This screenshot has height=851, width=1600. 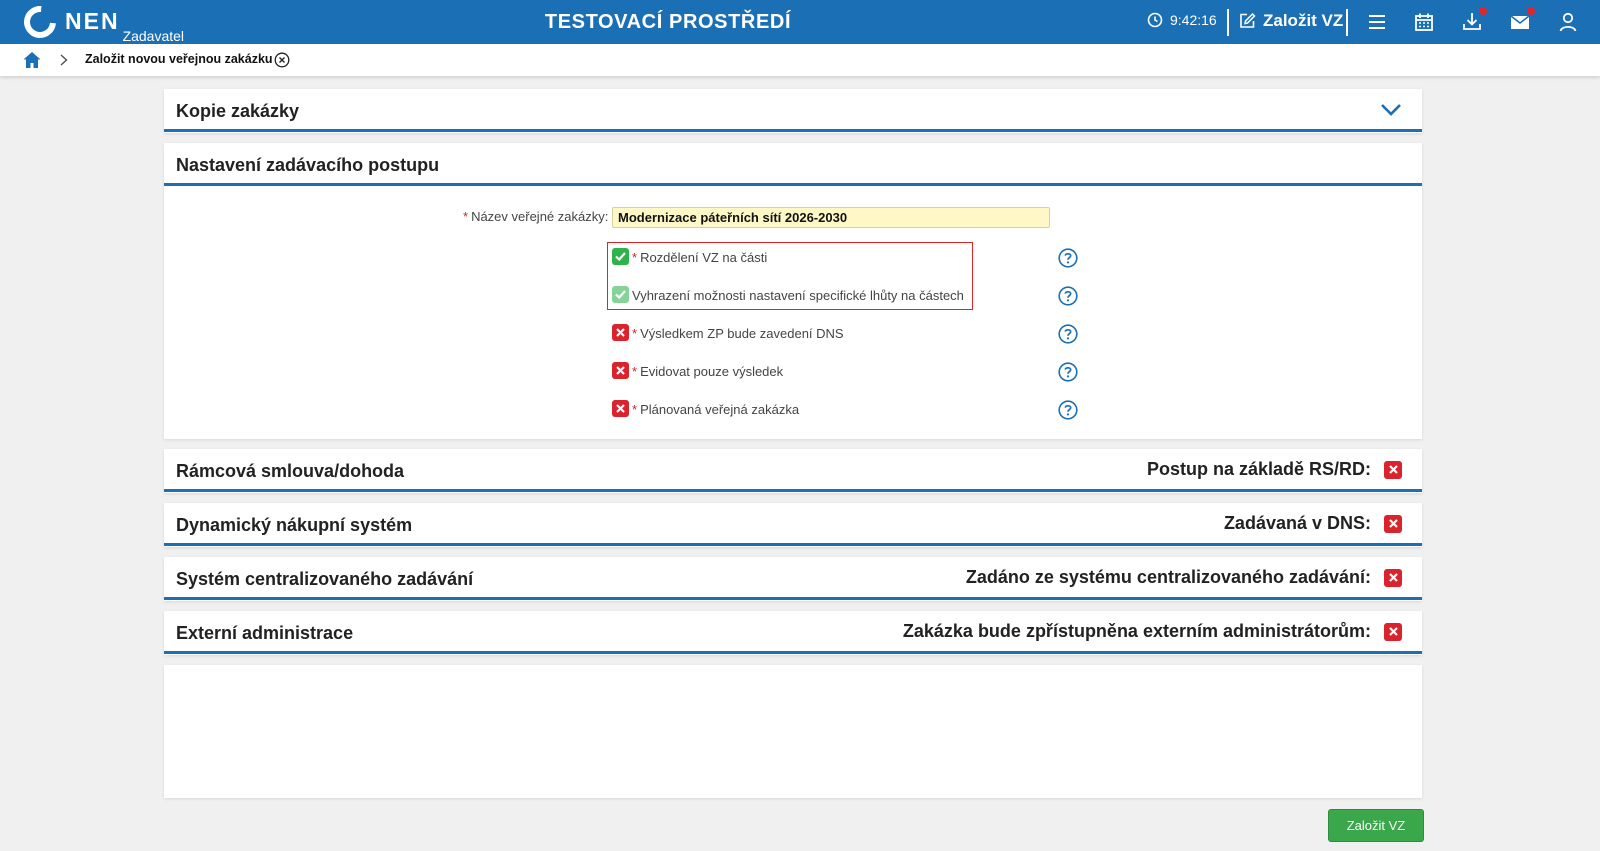 I want to click on home-icon, so click(x=32, y=60).